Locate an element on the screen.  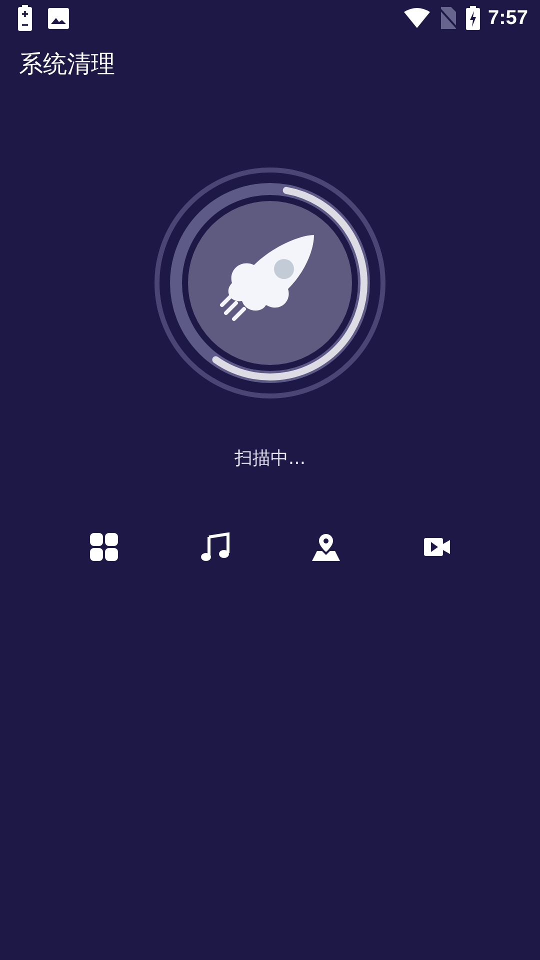
wifi-icon is located at coordinates (417, 18).